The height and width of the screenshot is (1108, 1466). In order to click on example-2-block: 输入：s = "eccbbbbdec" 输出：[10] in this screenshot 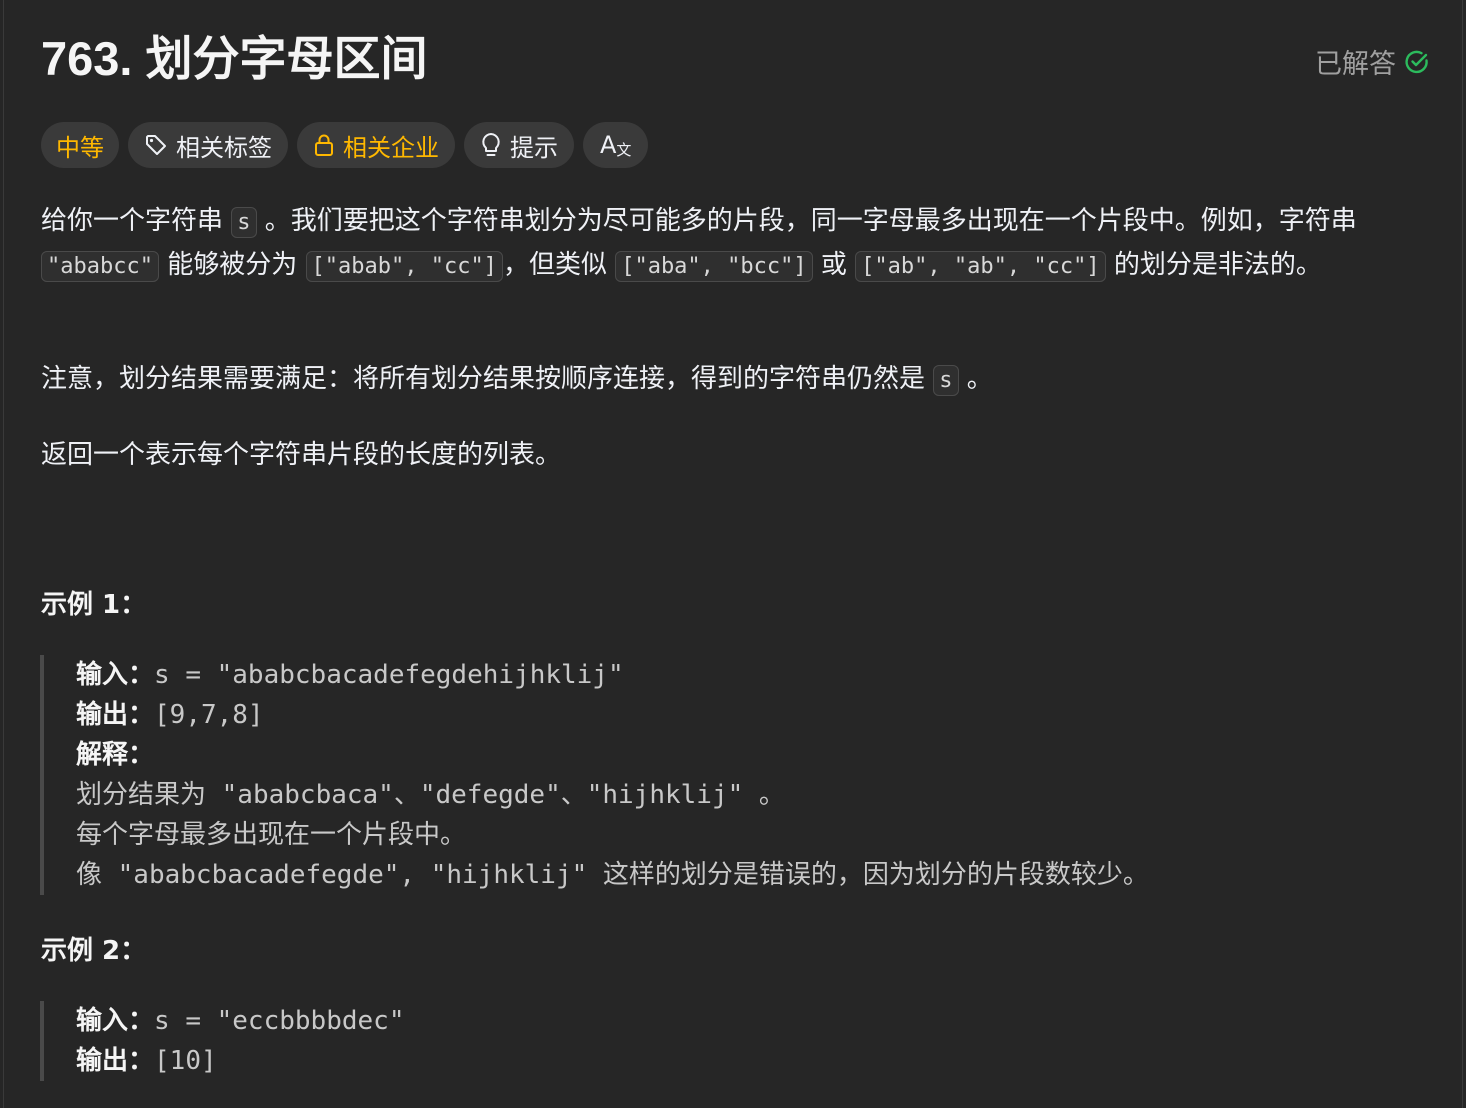, I will do `click(222, 1041)`.